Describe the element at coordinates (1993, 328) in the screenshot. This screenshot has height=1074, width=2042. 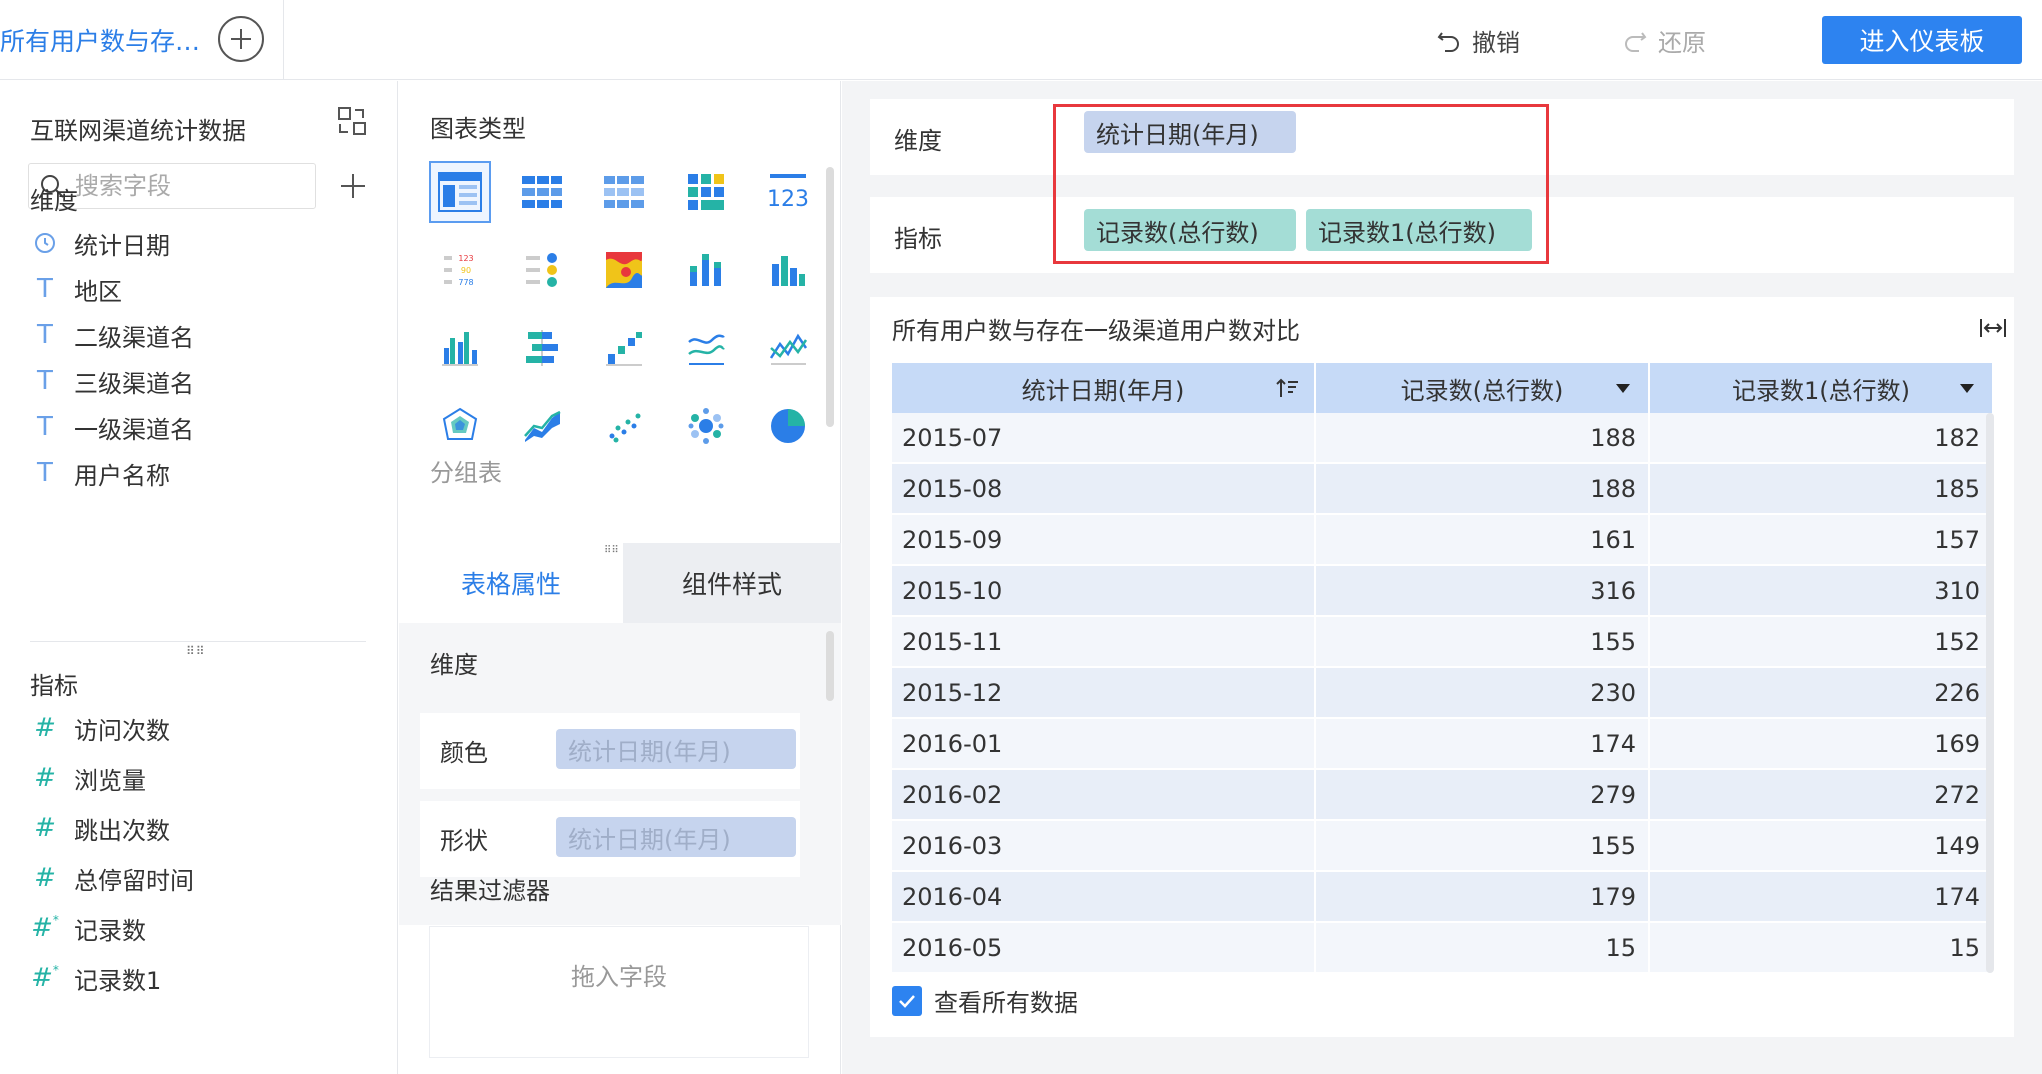
I see `fit-width-icon` at that location.